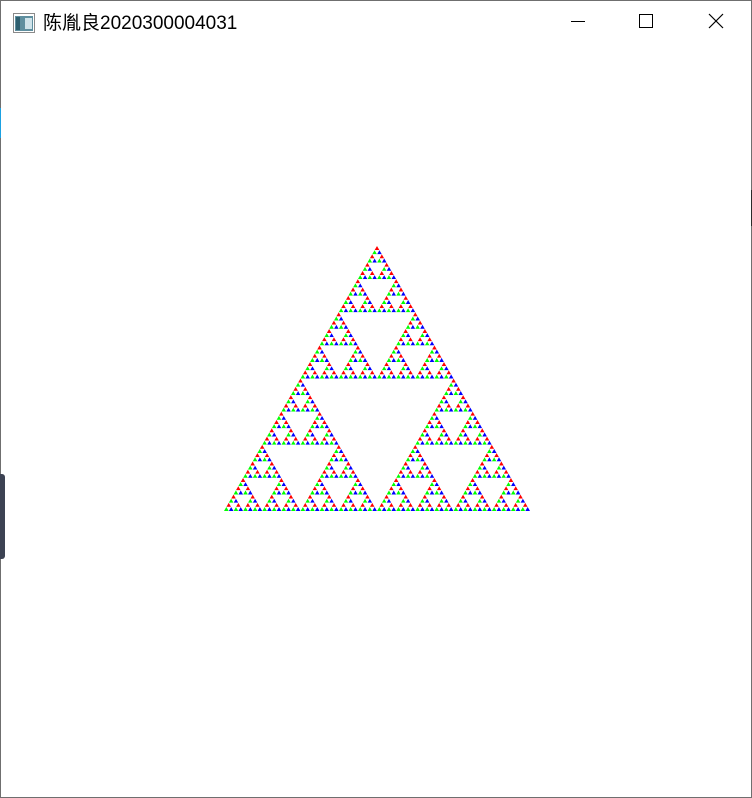 Image resolution: width=752 pixels, height=798 pixels. I want to click on fractal-triangle, so click(377, 248).